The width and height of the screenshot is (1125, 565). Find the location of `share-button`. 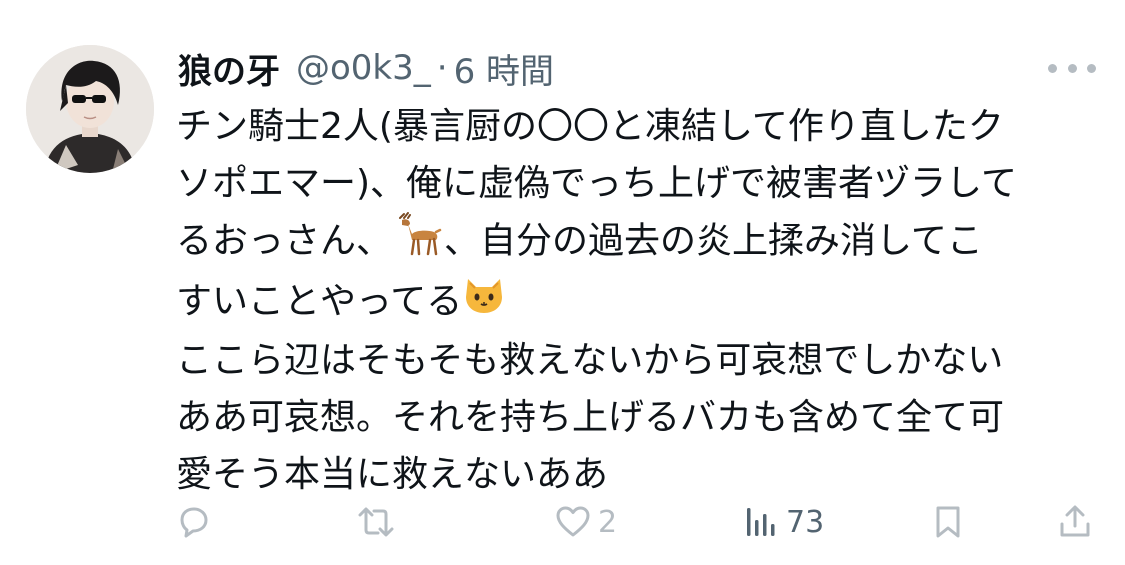

share-button is located at coordinates (1075, 522).